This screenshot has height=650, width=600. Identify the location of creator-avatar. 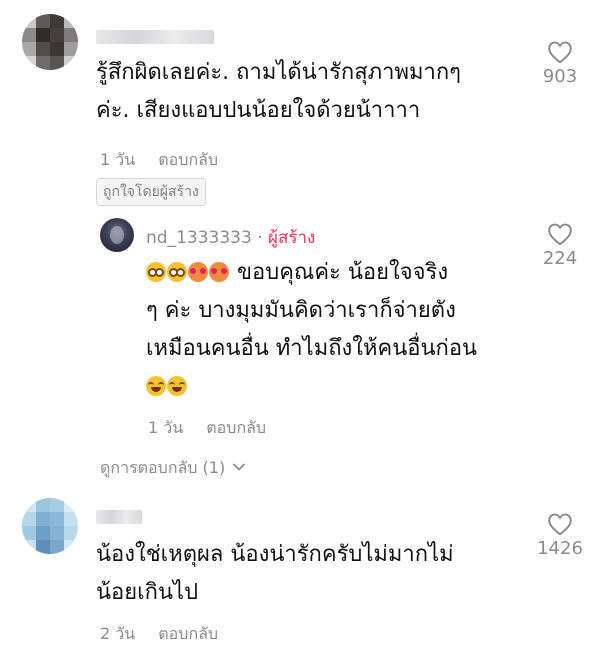
(117, 235).